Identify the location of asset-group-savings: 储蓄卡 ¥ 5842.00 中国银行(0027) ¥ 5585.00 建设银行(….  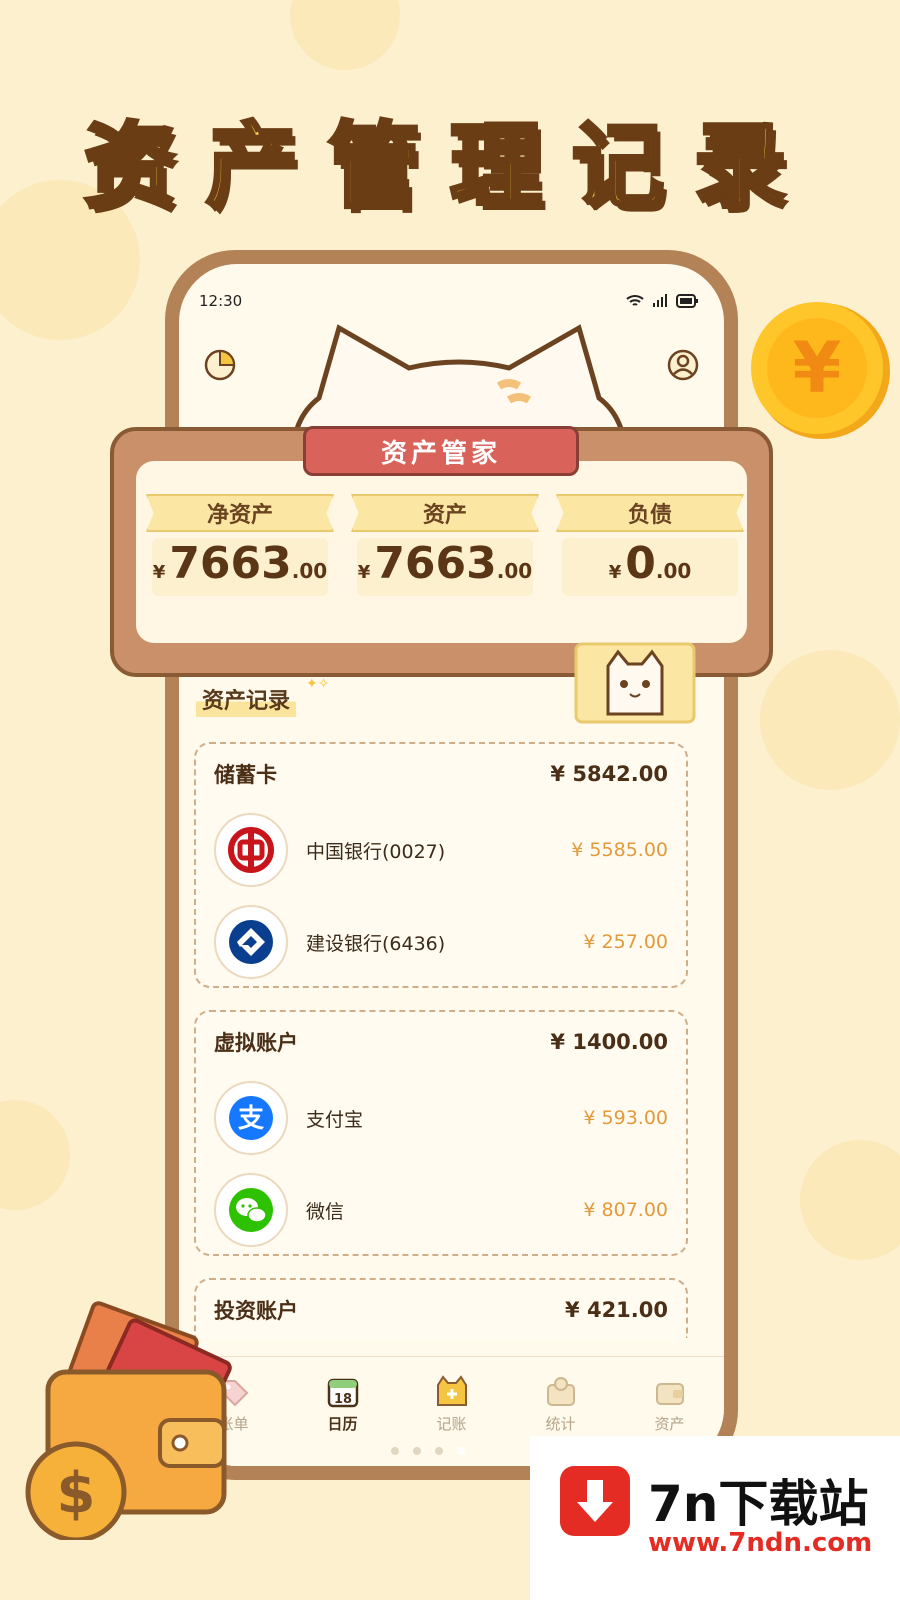
(441, 865).